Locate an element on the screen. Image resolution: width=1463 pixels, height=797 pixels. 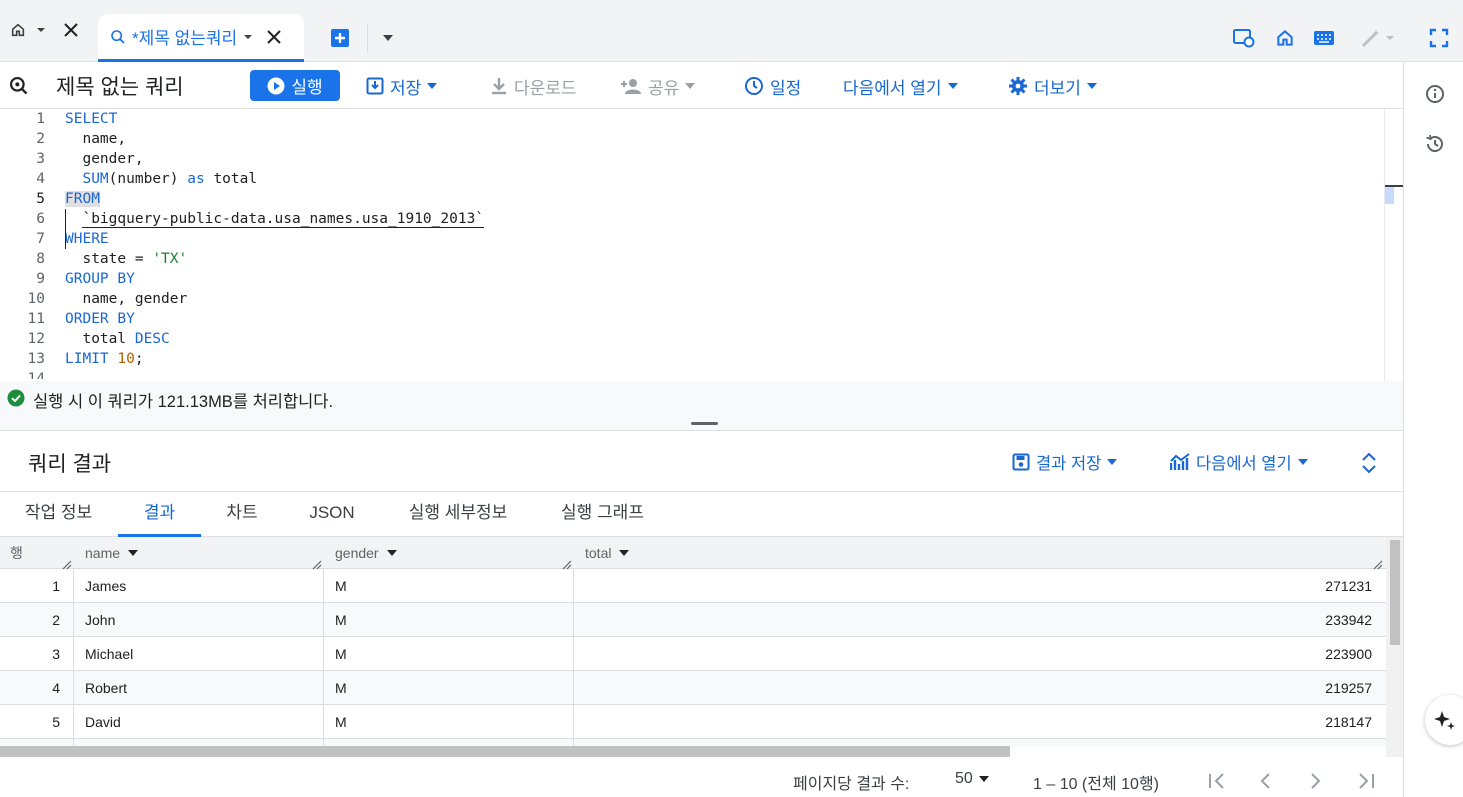
home-tab is located at coordinates (44, 30).